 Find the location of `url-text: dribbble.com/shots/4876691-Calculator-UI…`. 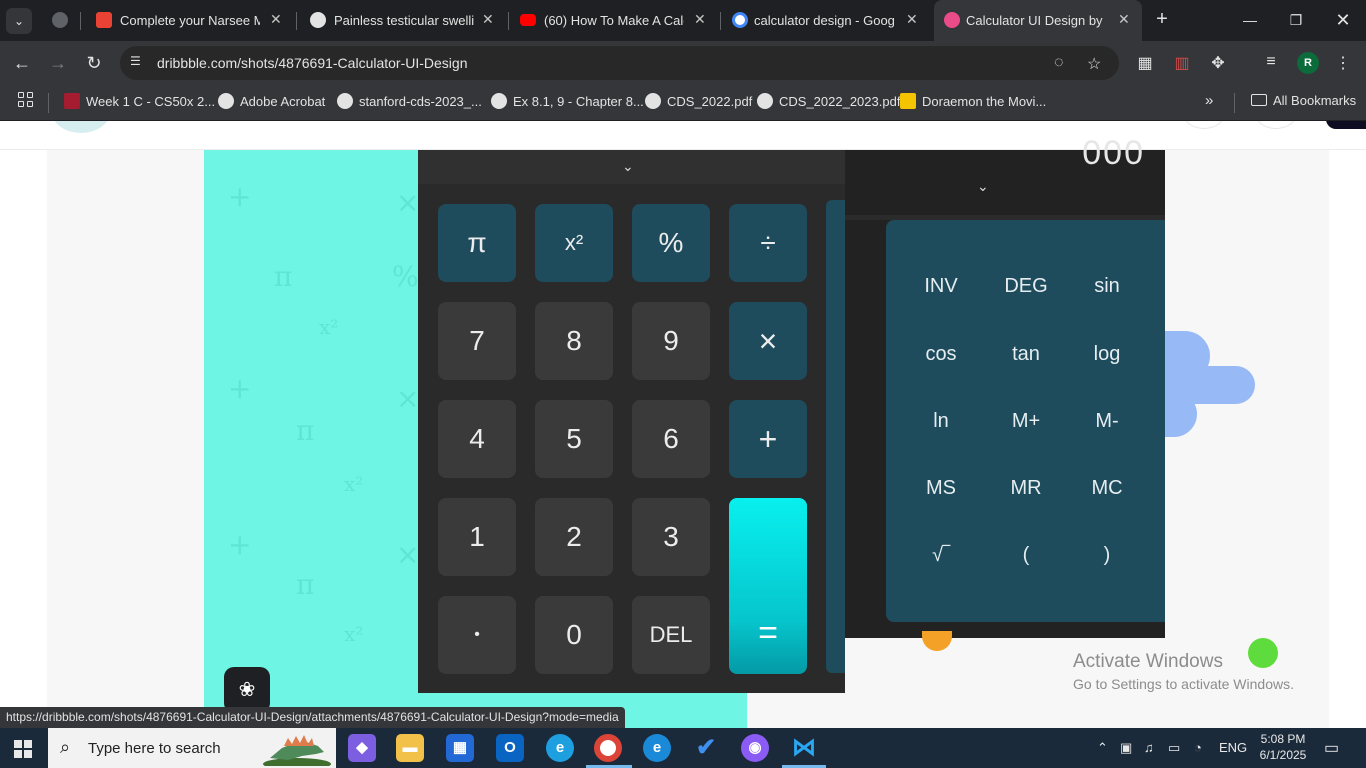

url-text: dribbble.com/shots/4876691-Calculator-UI… is located at coordinates (312, 63).